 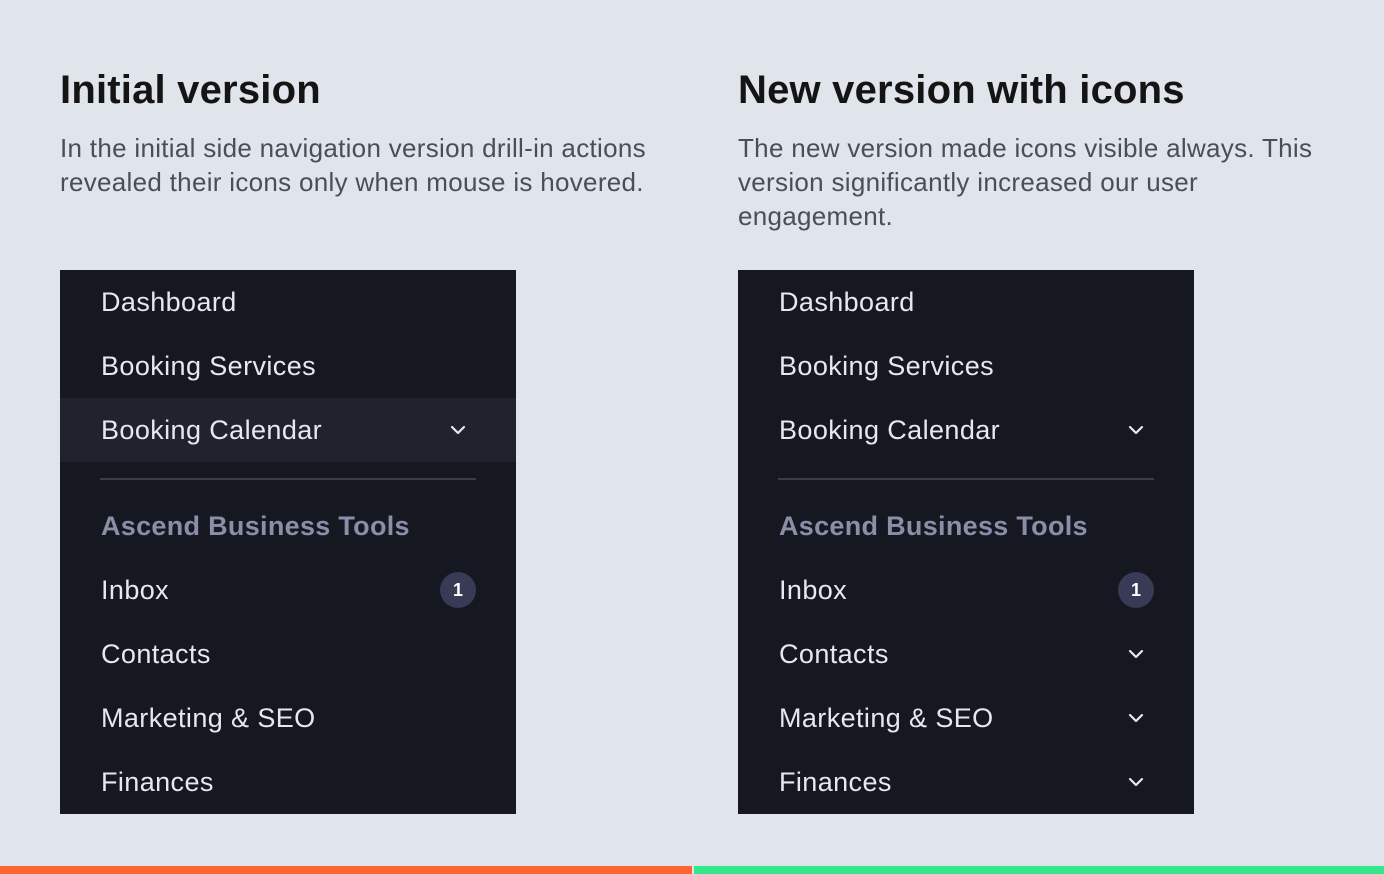 What do you see at coordinates (961, 90) in the screenshot?
I see `heading-new-version: New version with icons` at bounding box center [961, 90].